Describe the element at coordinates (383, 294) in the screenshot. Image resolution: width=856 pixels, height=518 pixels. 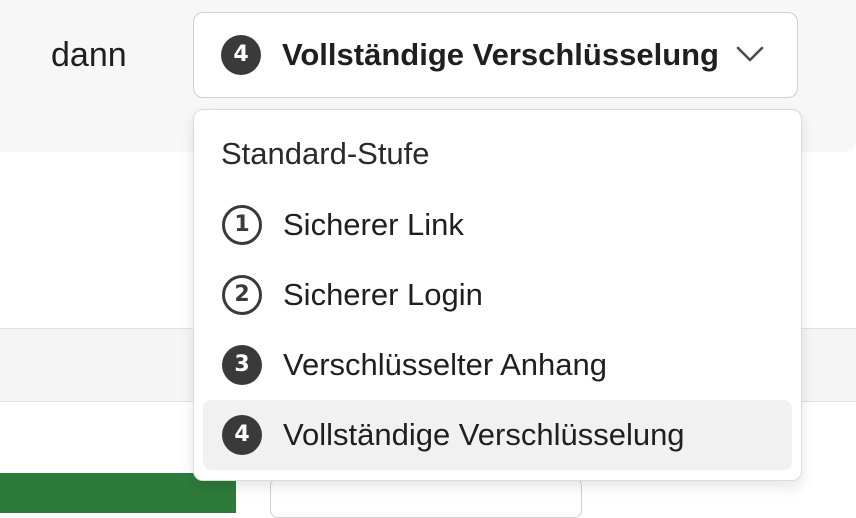
I see `option-label: Sicherer Login` at that location.